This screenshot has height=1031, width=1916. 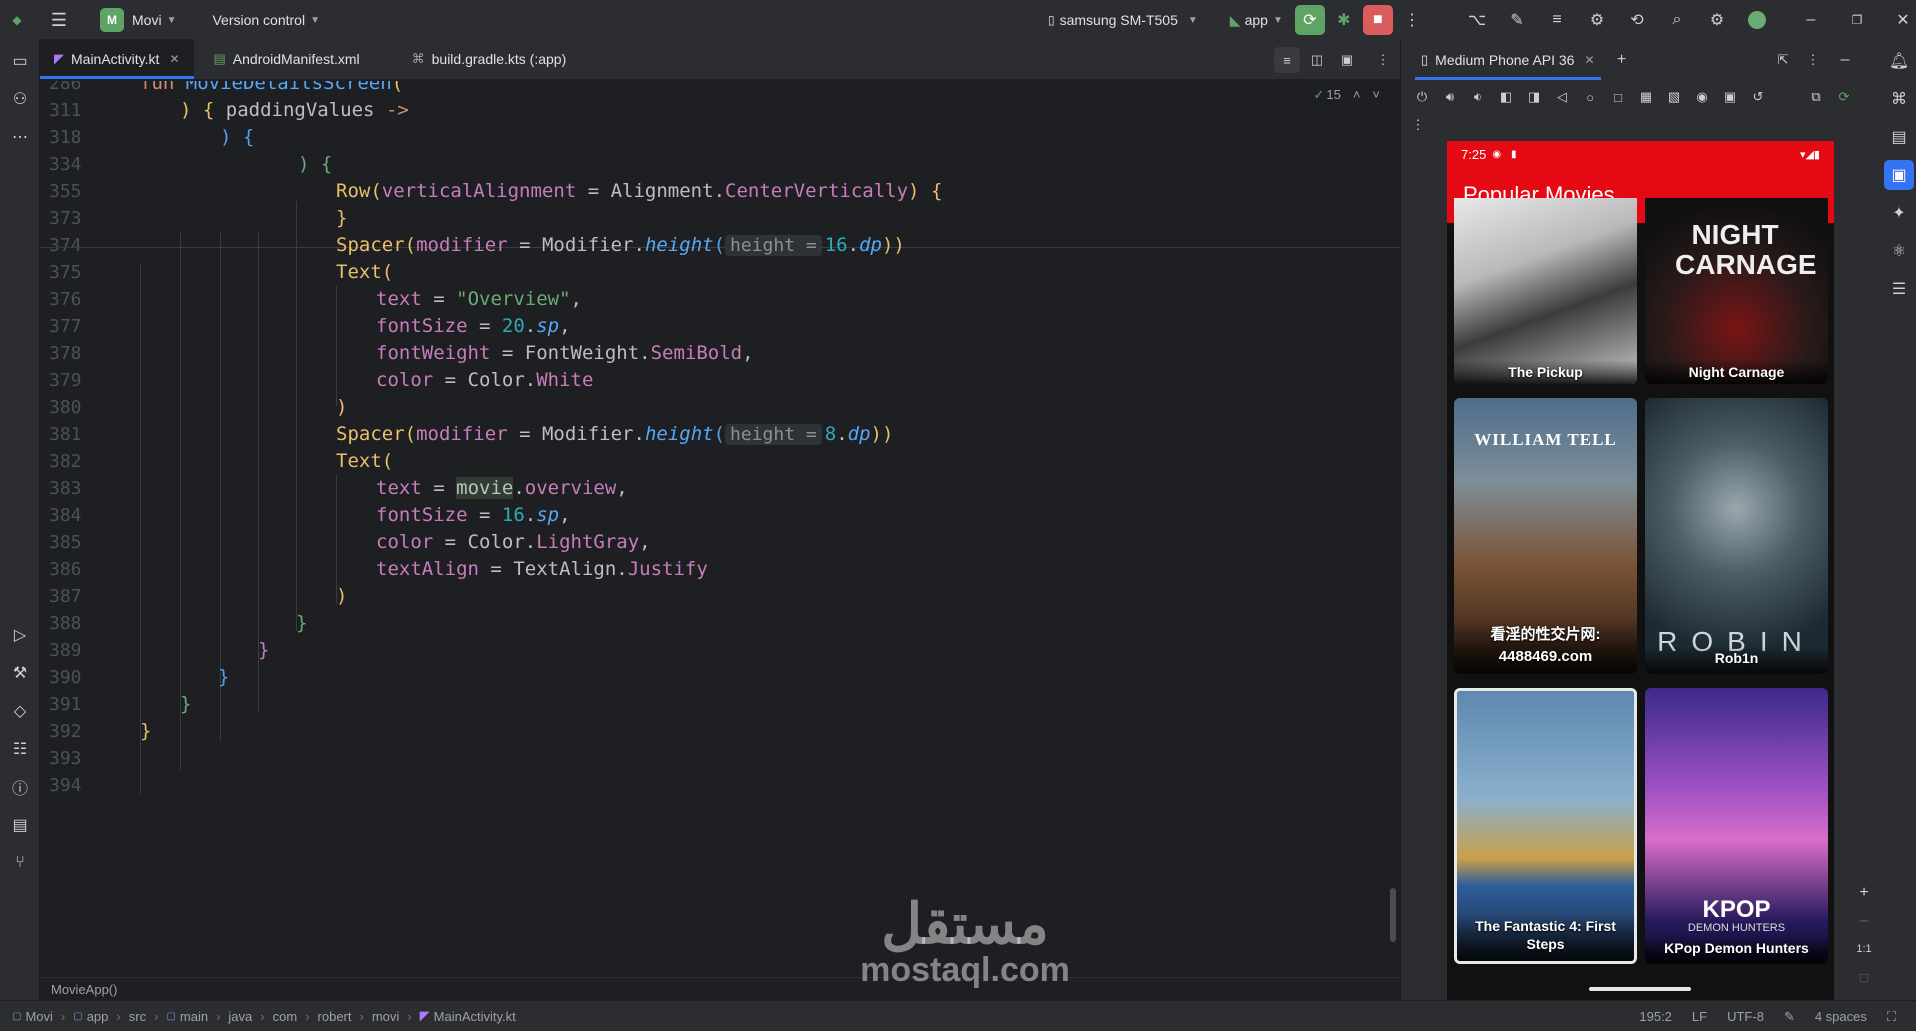 What do you see at coordinates (1344, 20) in the screenshot?
I see `debug-icon: ✱` at bounding box center [1344, 20].